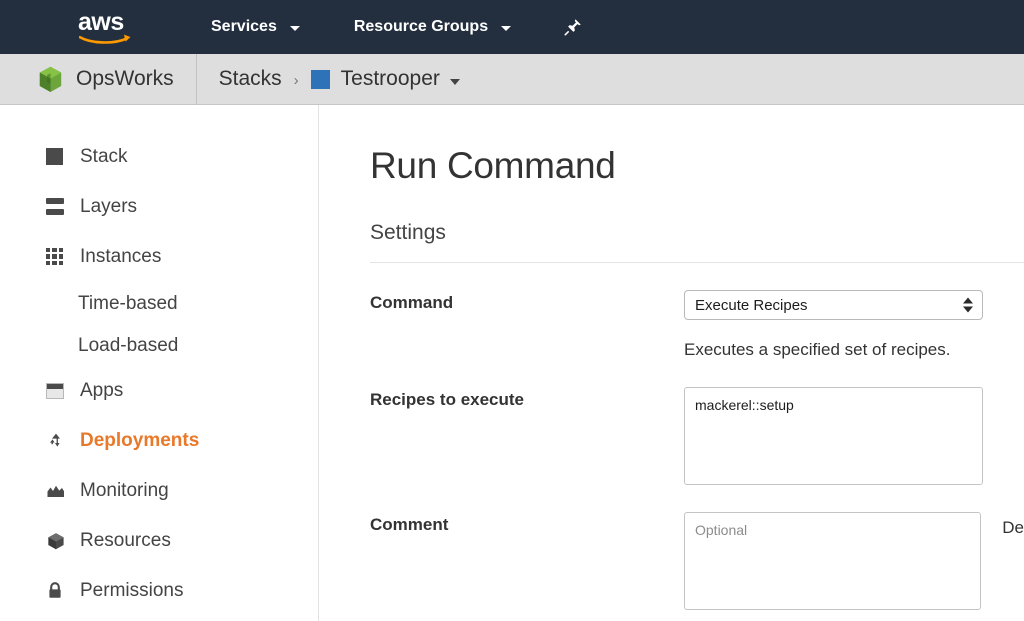 Image resolution: width=1024 pixels, height=621 pixels. What do you see at coordinates (512, 79) in the screenshot?
I see `breadcrumb-bar: OpsWorks Stacks › Testrooper` at bounding box center [512, 79].